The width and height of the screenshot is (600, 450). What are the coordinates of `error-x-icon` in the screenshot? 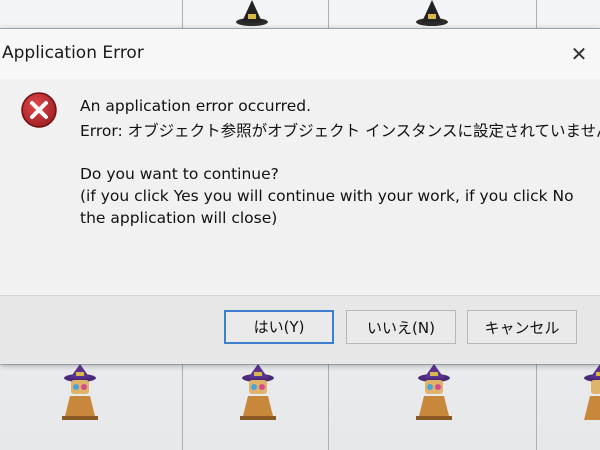 It's located at (39, 110).